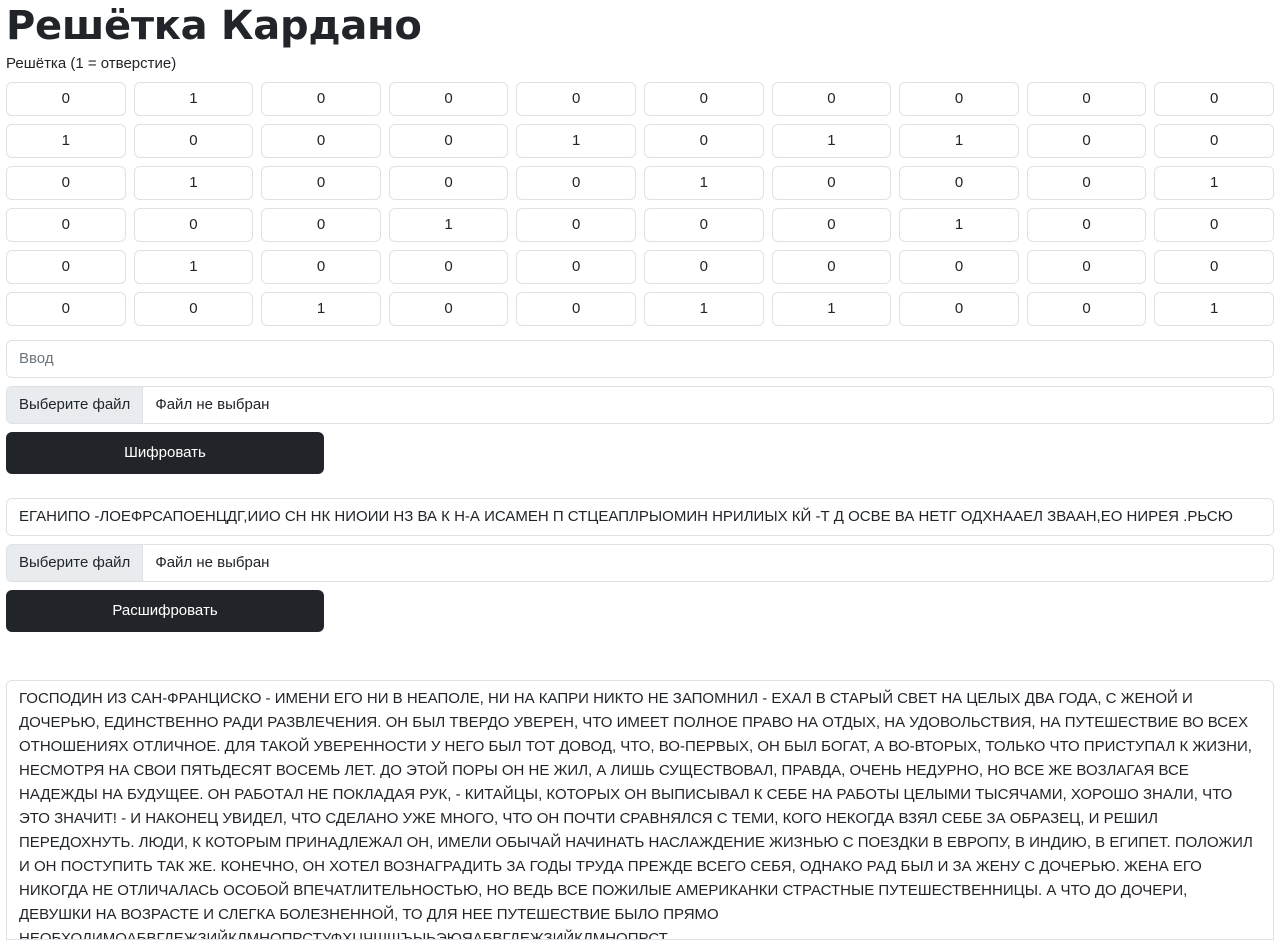 The height and width of the screenshot is (940, 1280). What do you see at coordinates (91, 63) in the screenshot?
I see `grid-label: Решётка (1 = отверстие)` at bounding box center [91, 63].